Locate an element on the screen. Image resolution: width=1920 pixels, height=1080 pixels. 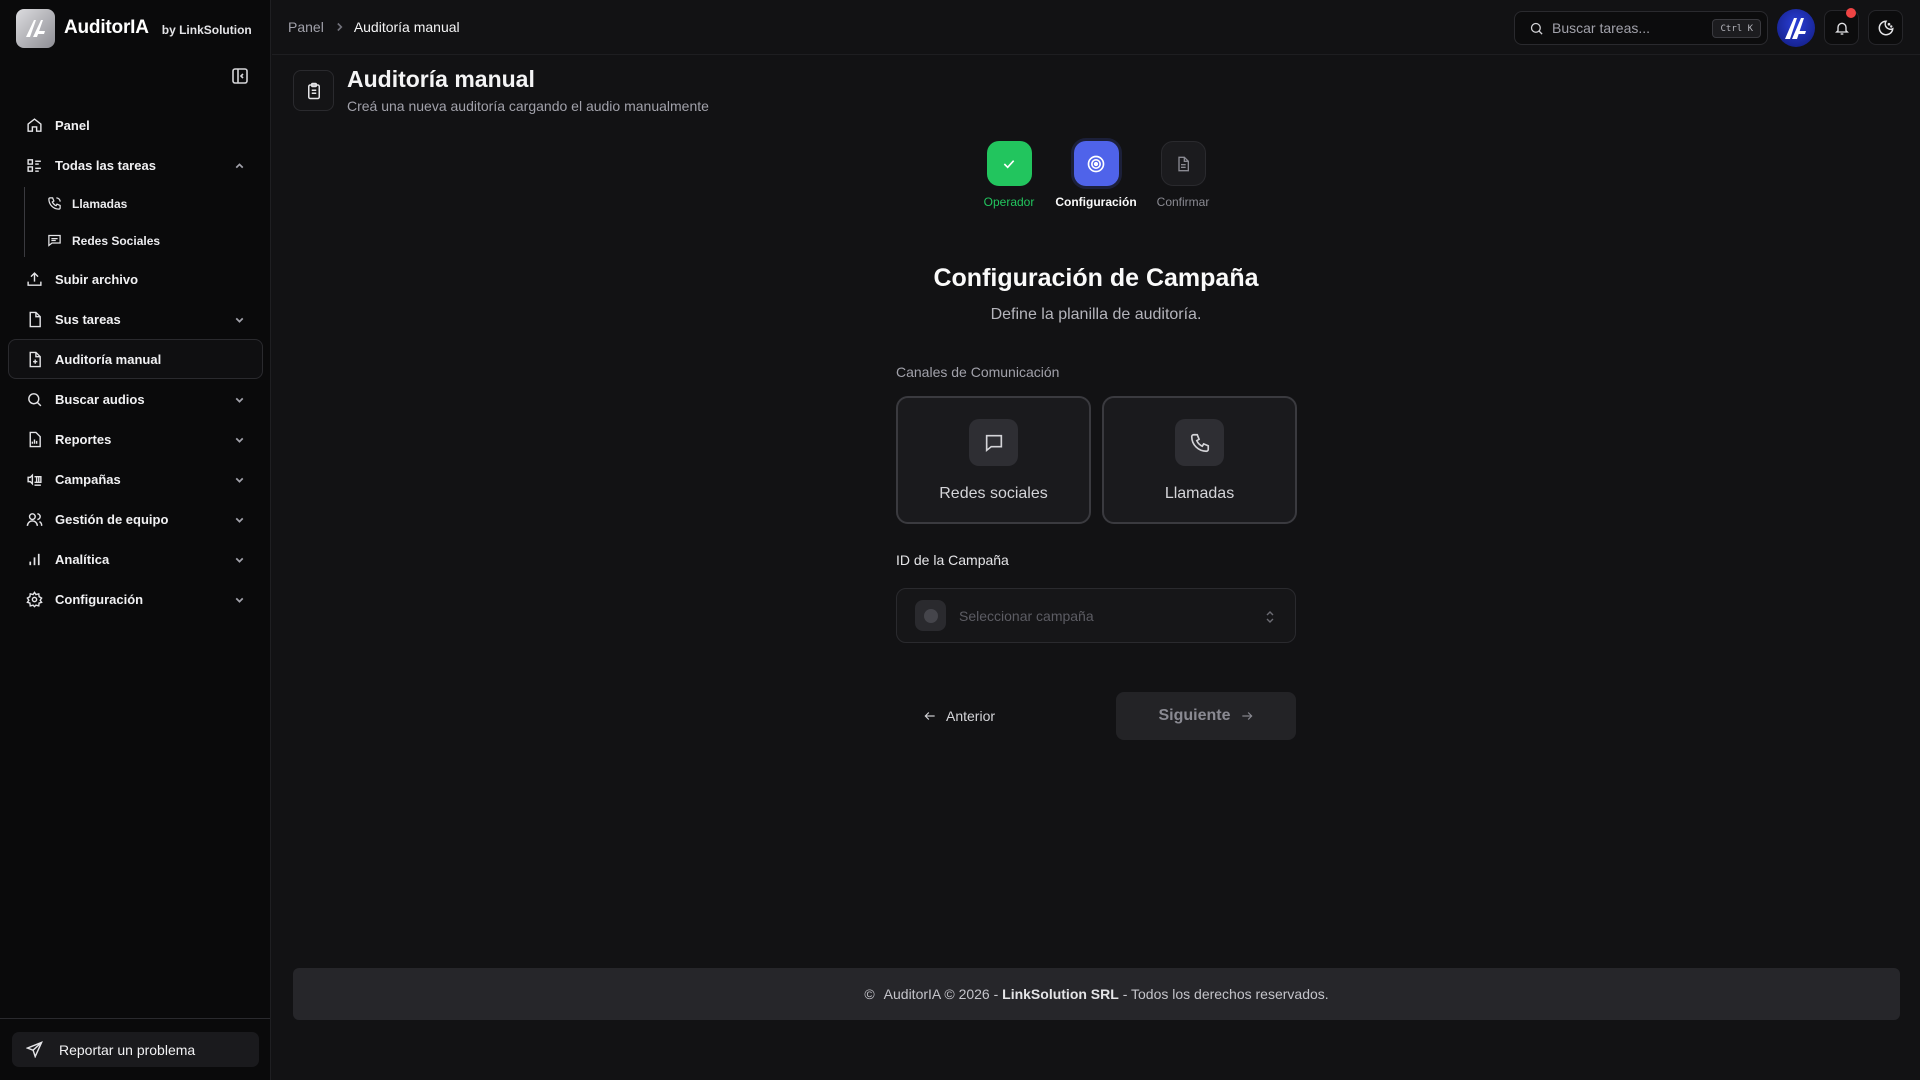
arrow-left-icon is located at coordinates (929, 716).